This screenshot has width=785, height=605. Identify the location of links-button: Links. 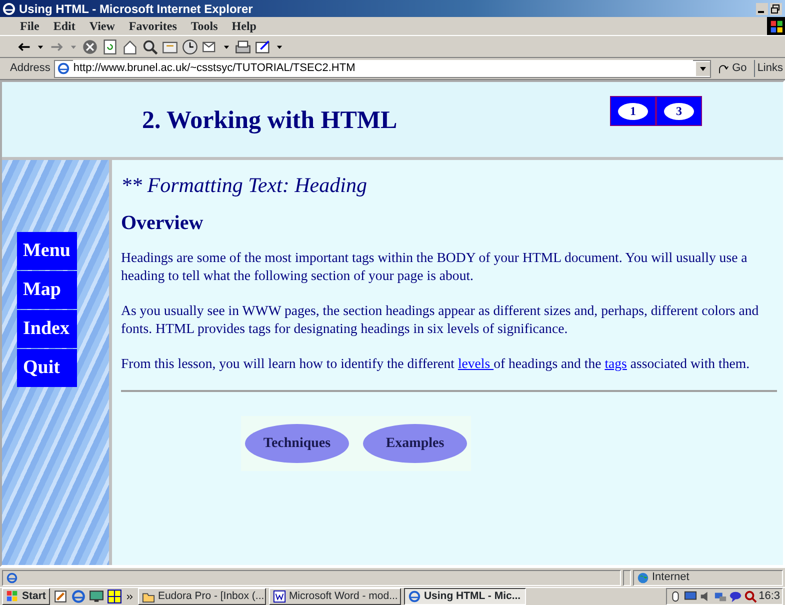
(768, 68).